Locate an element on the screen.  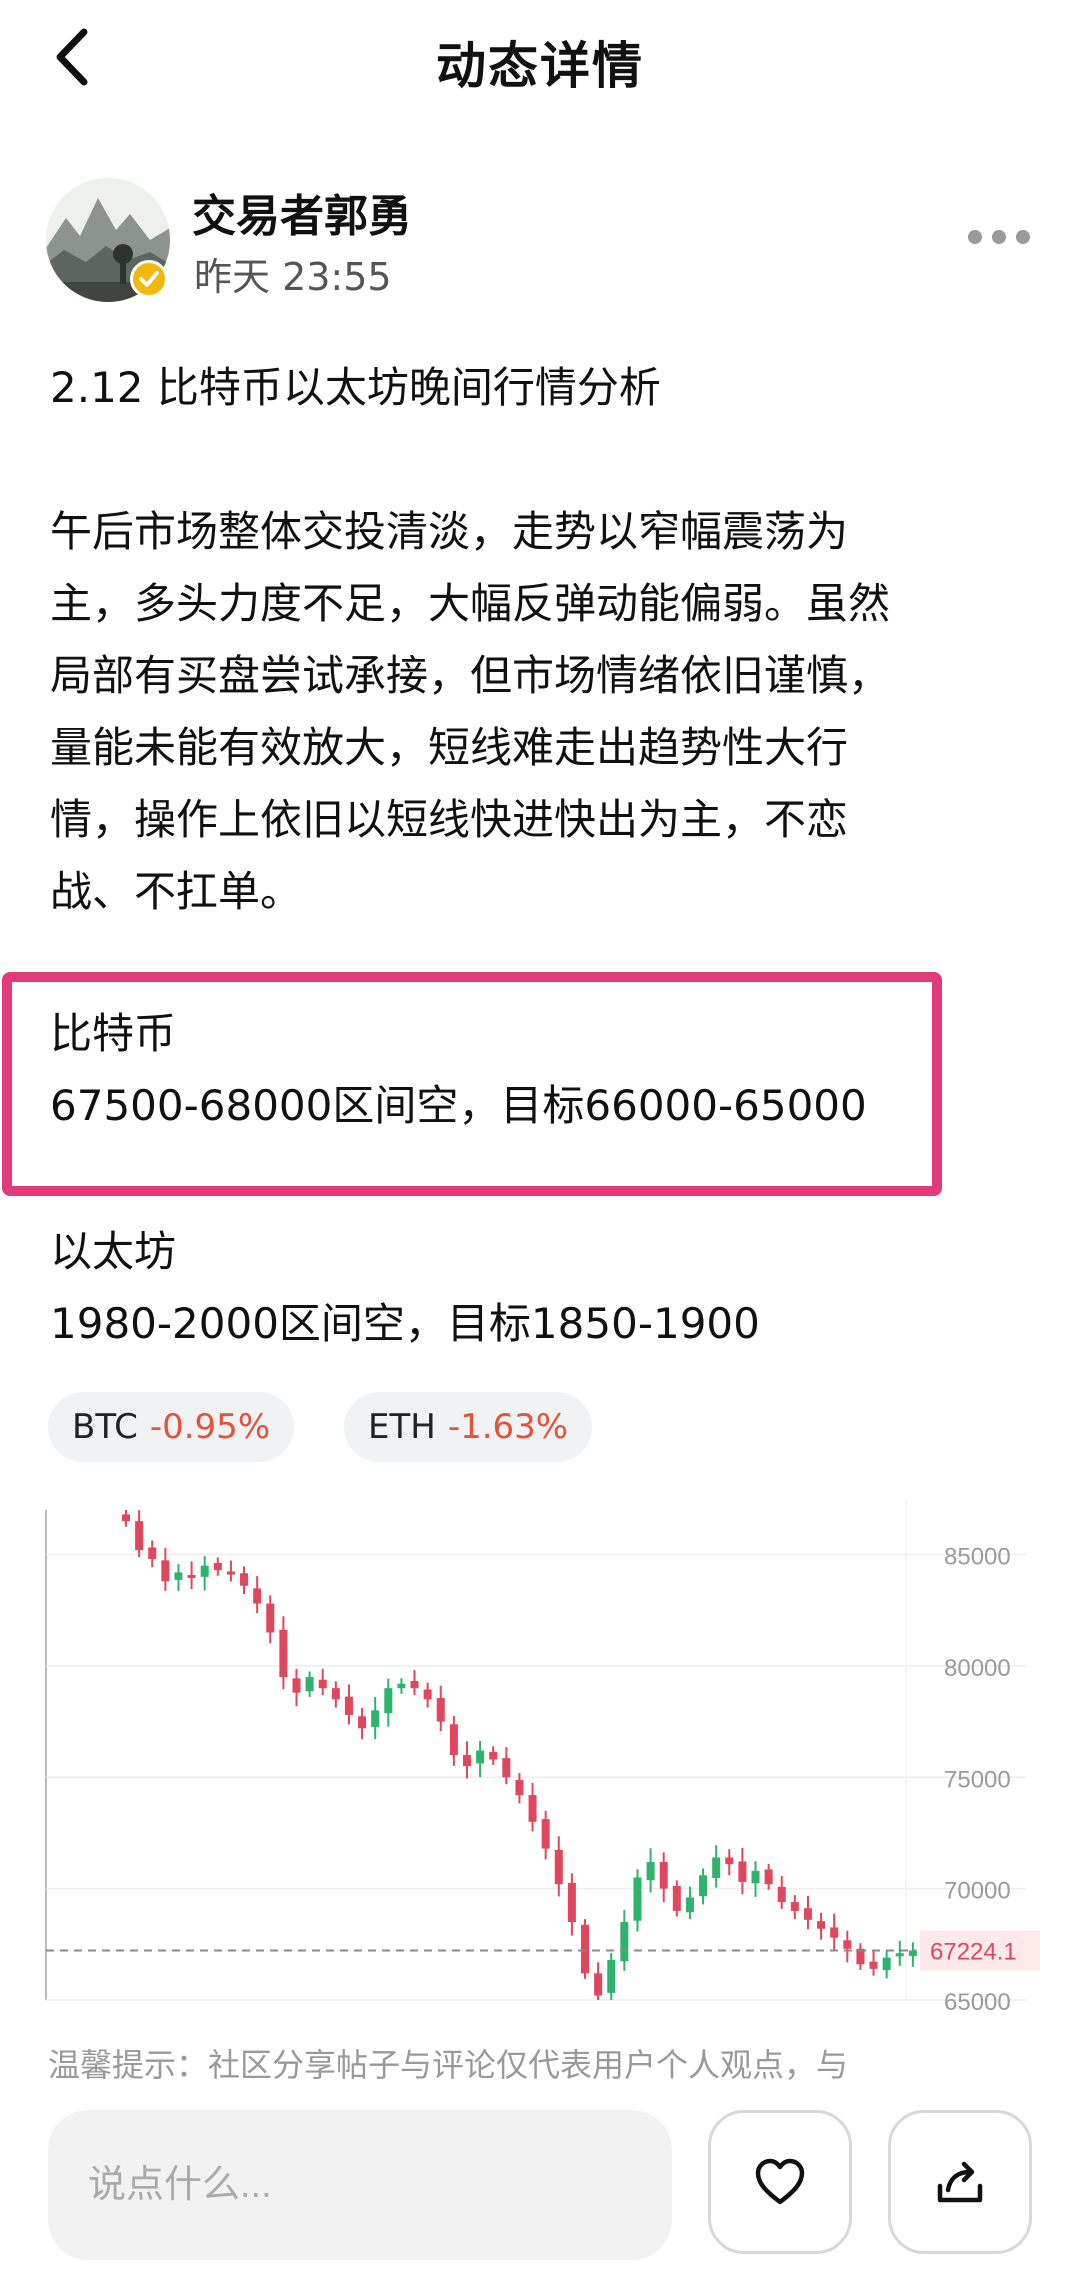
eth-plan-text: 1980-2000区间空，目标1850-1900 is located at coordinates (405, 1323).